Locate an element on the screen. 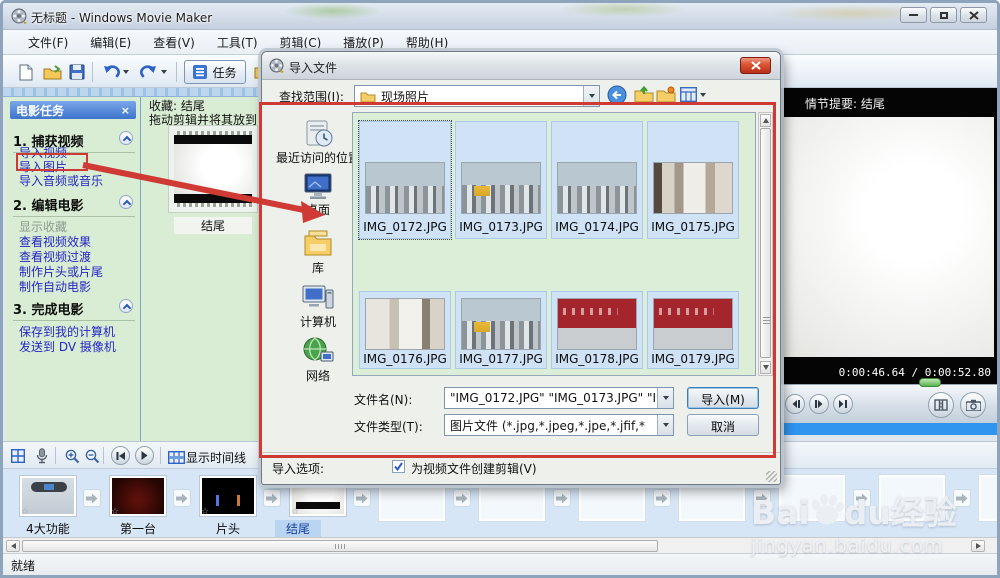 This screenshot has height=578, width=1000. storyboard-grid-icon is located at coordinates (18, 456).